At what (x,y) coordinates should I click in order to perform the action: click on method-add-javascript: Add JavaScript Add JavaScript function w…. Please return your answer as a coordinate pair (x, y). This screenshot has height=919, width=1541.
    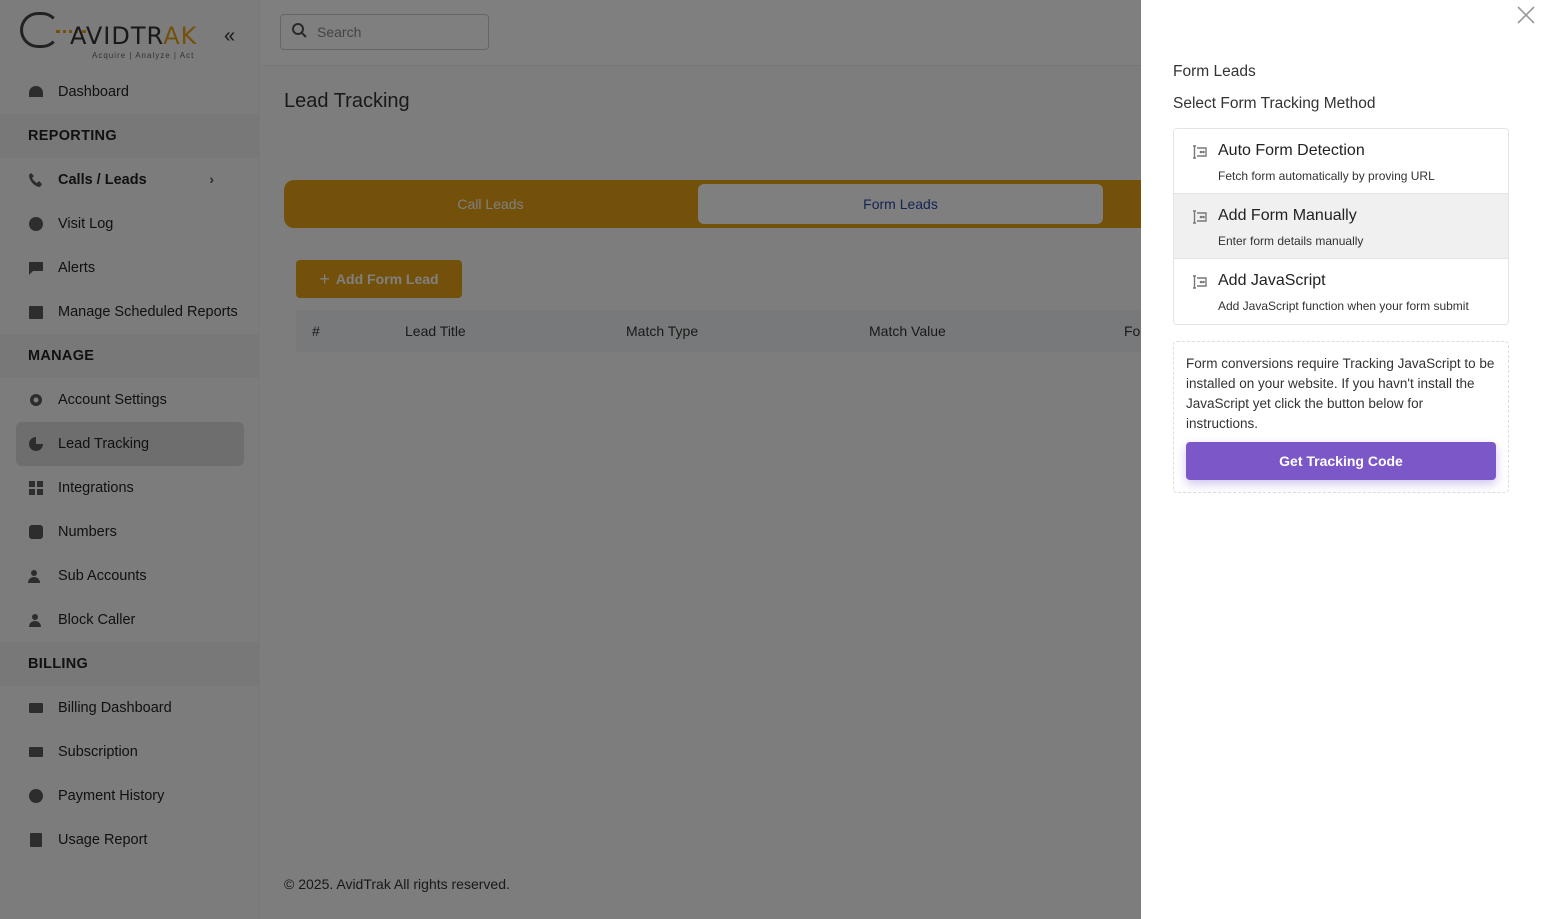
    Looking at the image, I should click on (1341, 291).